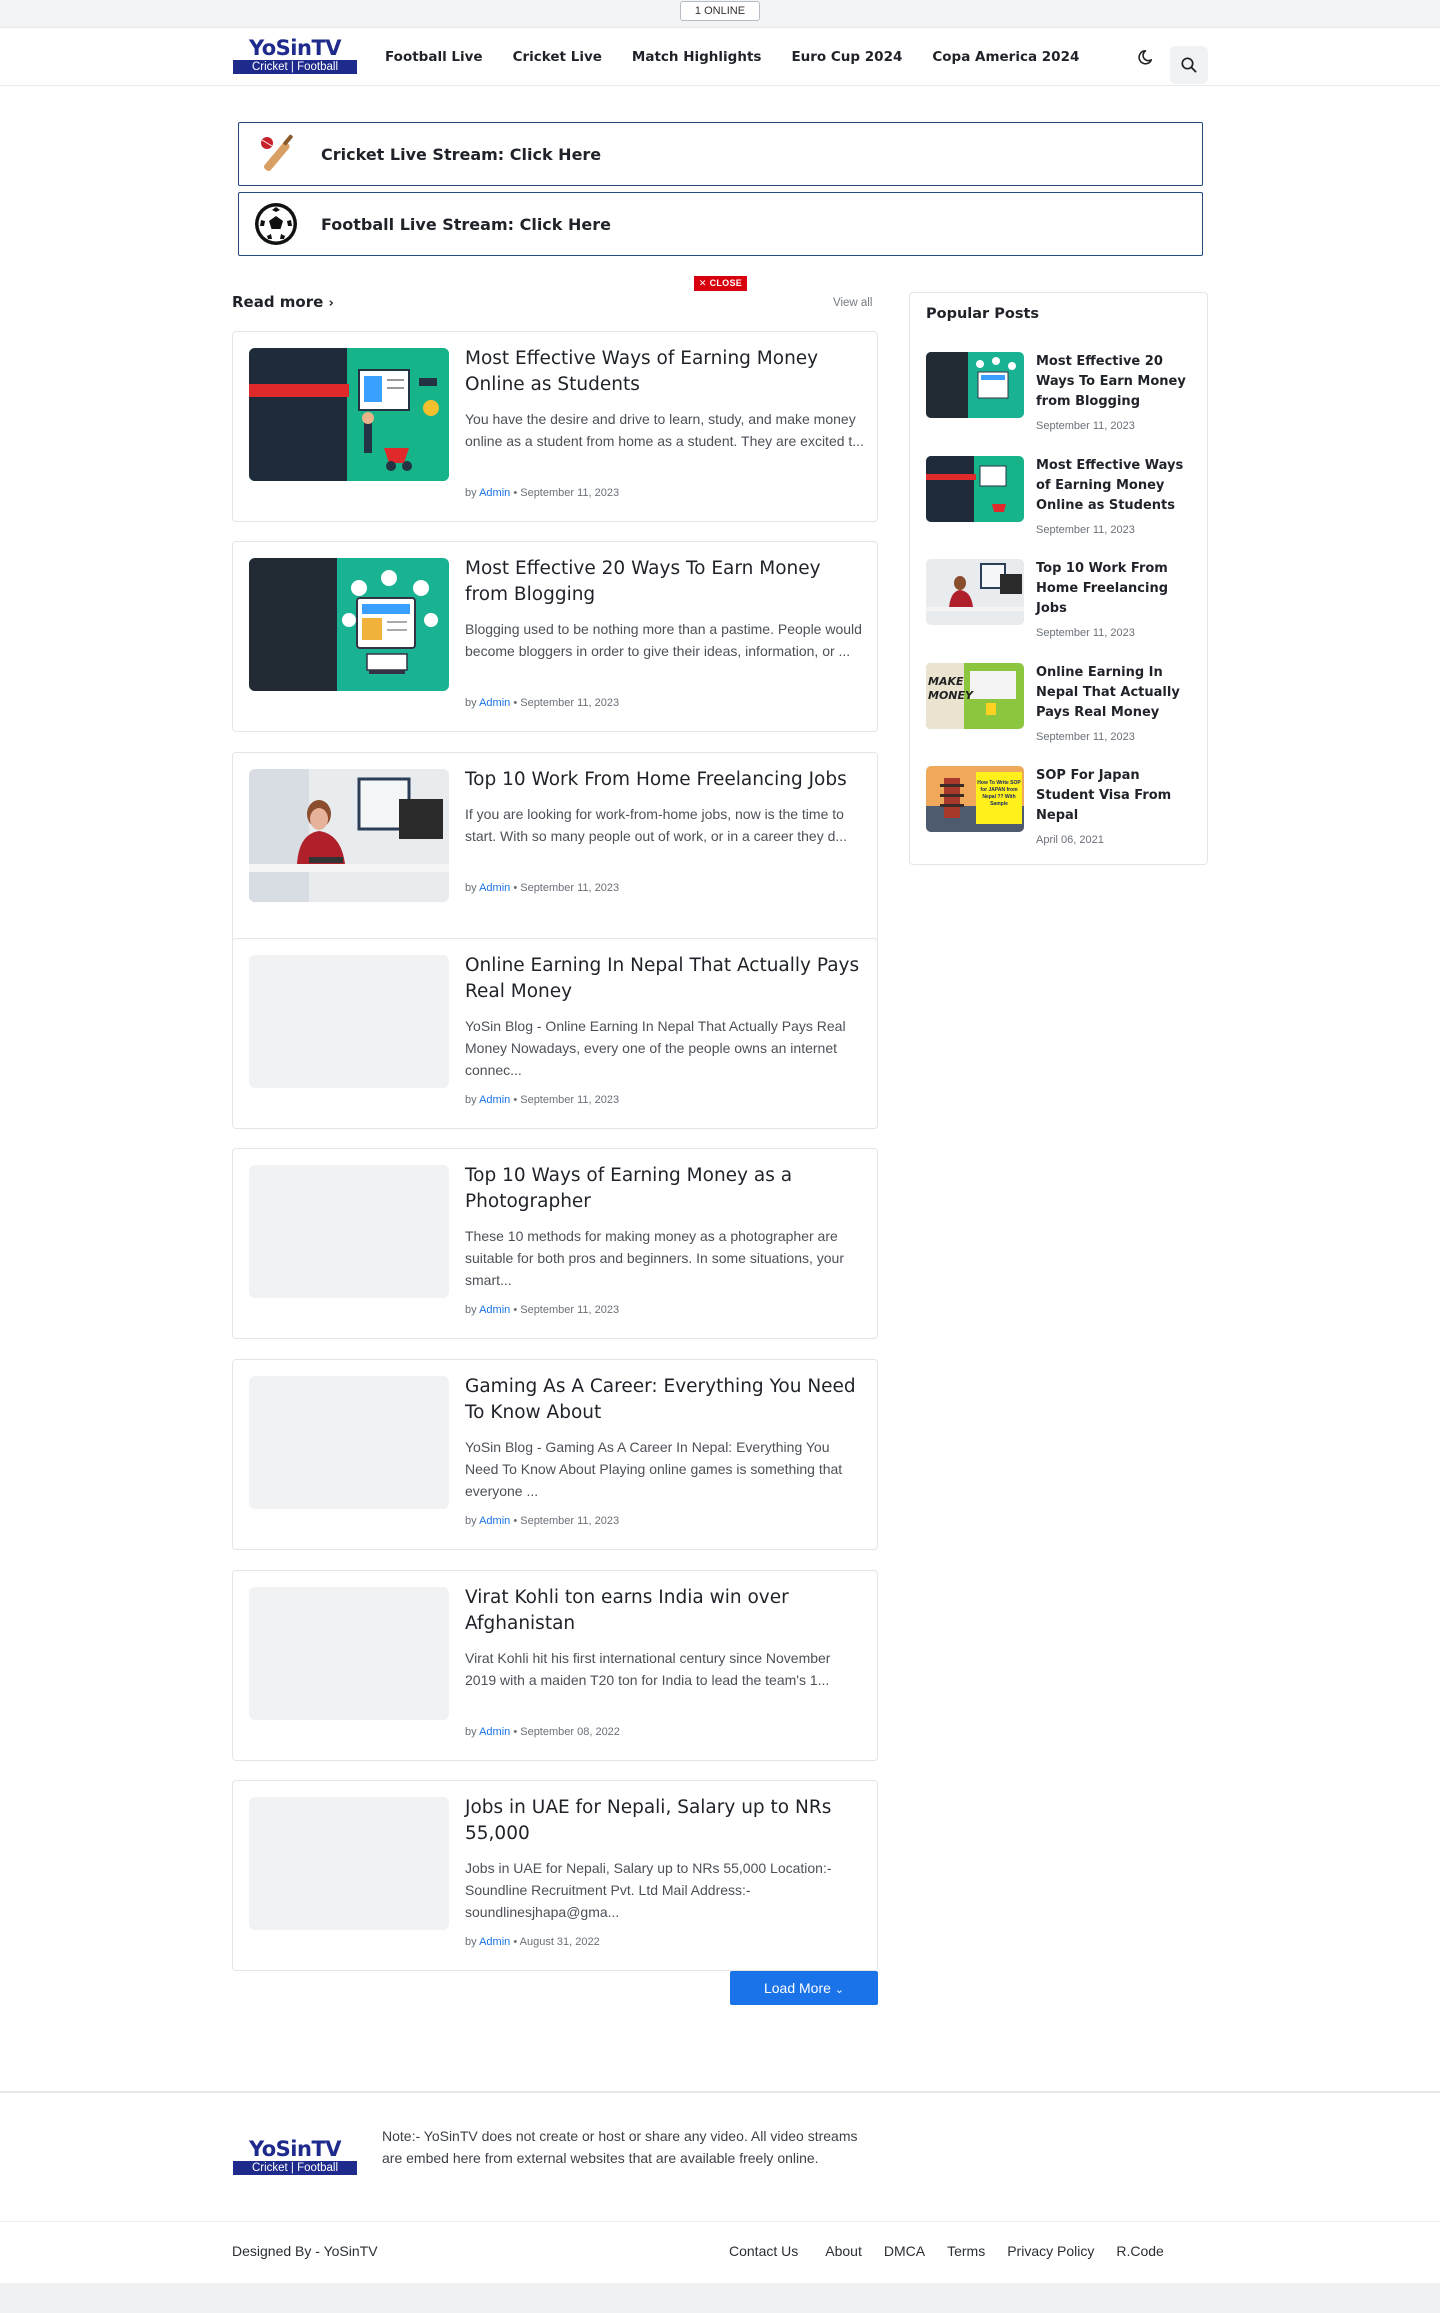 This screenshot has height=2313, width=1440. I want to click on online-bar: 1 ONLINE, so click(720, 14).